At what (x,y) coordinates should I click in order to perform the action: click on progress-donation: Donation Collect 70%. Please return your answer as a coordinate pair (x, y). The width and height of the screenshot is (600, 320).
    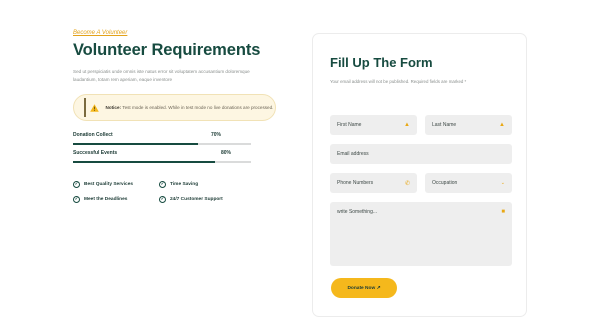
    Looking at the image, I should click on (162, 138).